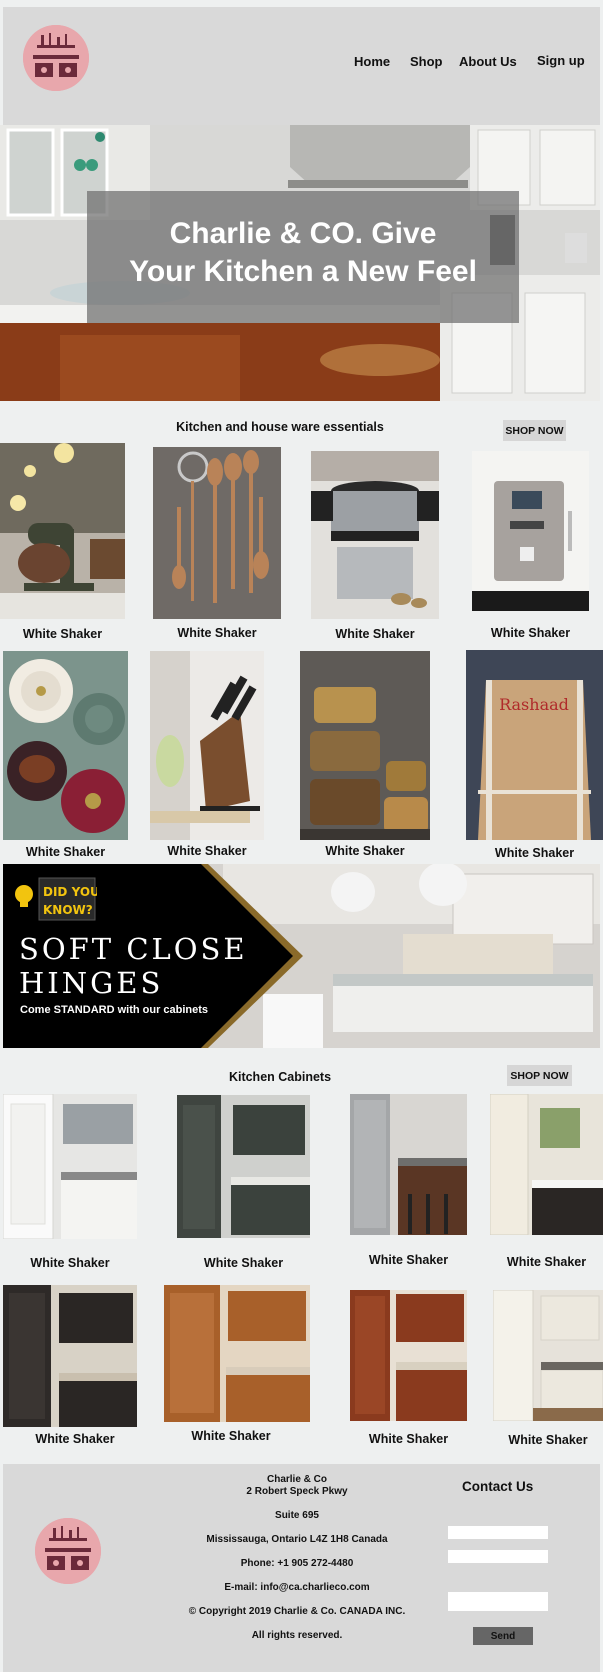  I want to click on cabinets-title: Kitchen Cabinets, so click(280, 1077).